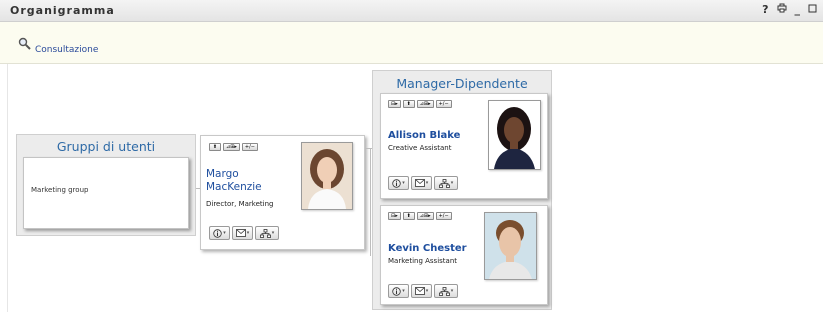  What do you see at coordinates (106, 193) in the screenshot?
I see `group-card: Marketing group` at bounding box center [106, 193].